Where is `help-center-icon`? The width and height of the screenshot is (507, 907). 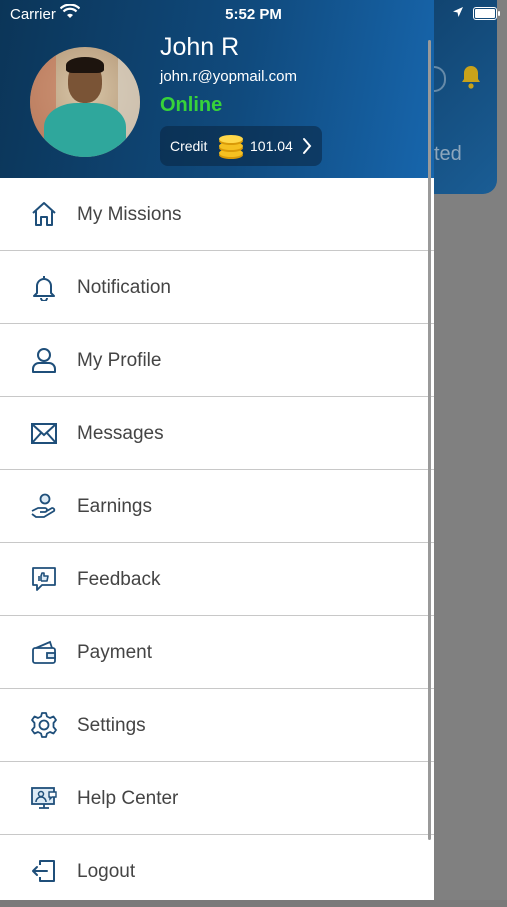 help-center-icon is located at coordinates (44, 798).